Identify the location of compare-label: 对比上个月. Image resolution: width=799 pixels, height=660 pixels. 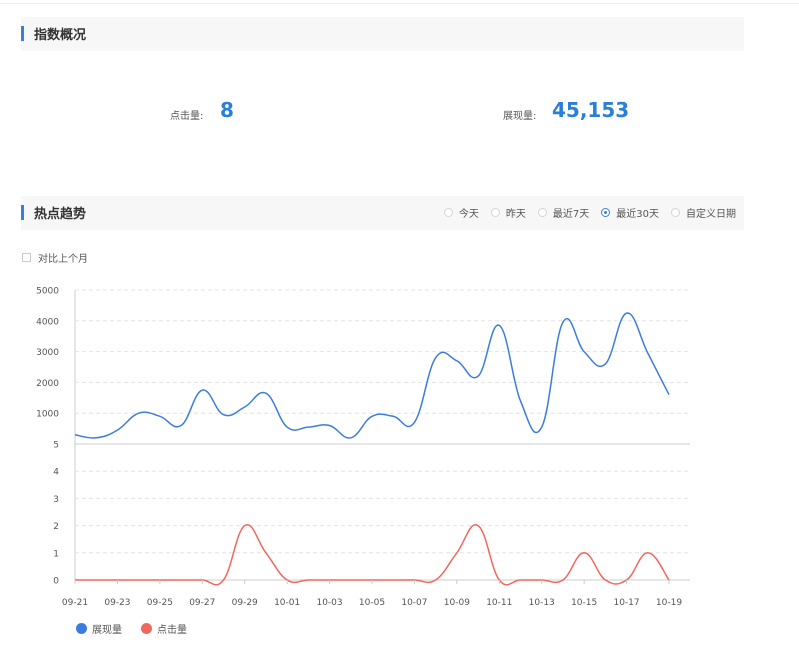
(63, 259).